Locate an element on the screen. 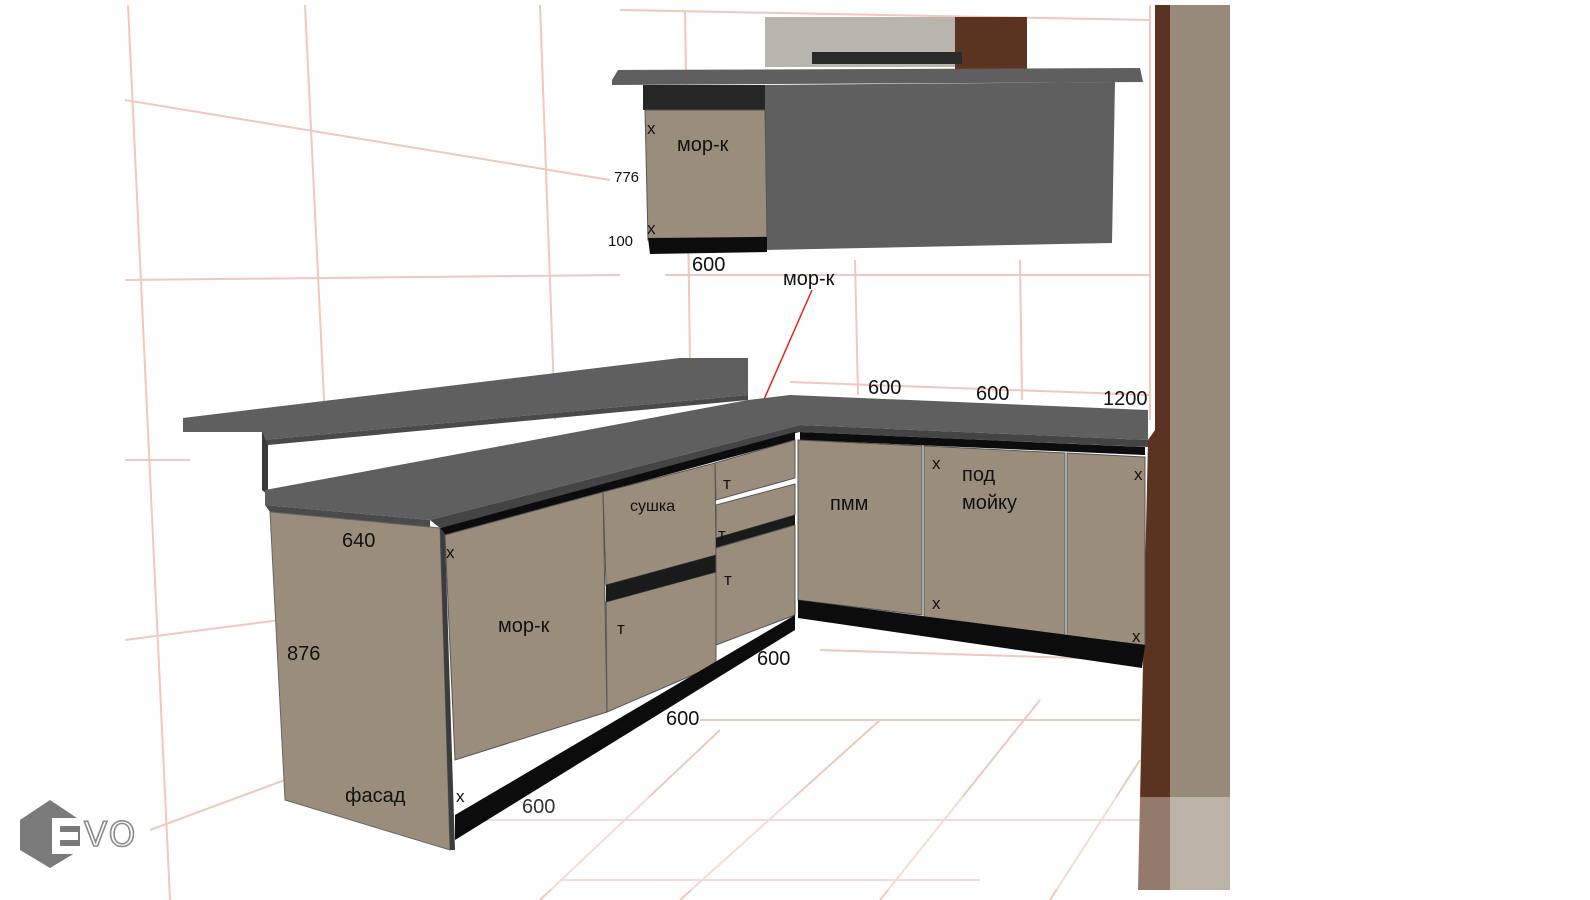  inset-cabinet-label: мор-к is located at coordinates (703, 145).